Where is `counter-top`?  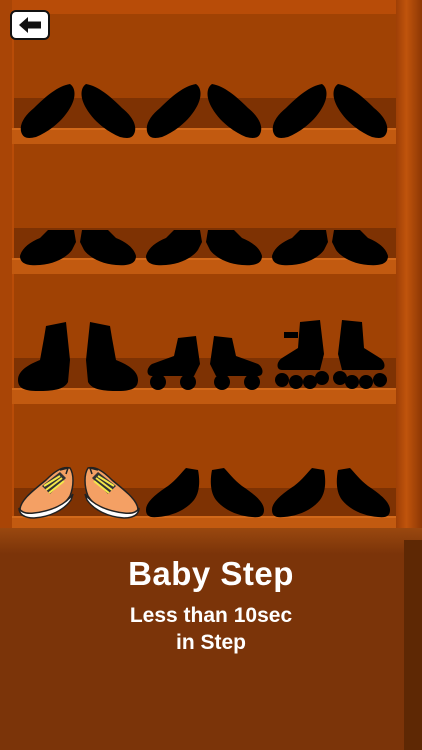
counter-top is located at coordinates (211, 541).